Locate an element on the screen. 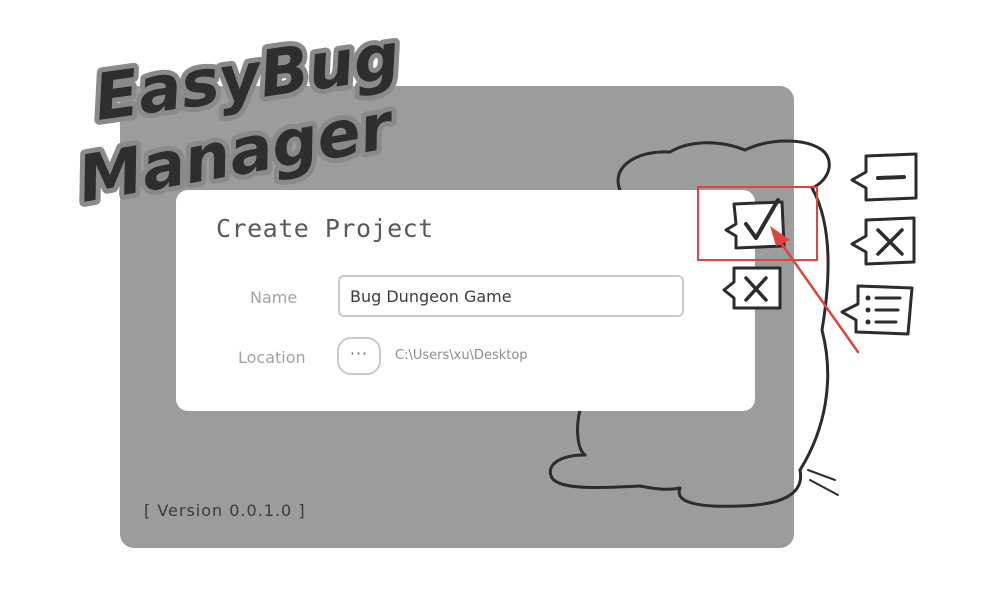  minimize-icon is located at coordinates (884, 178).